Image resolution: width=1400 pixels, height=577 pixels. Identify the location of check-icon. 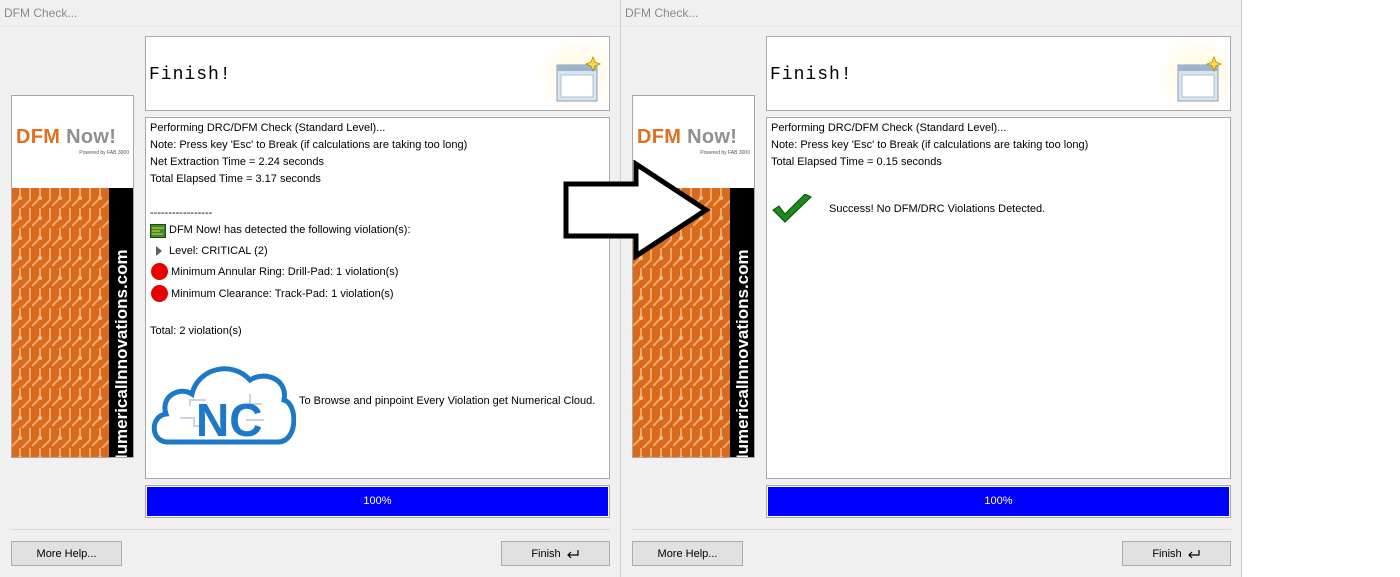
(792, 208).